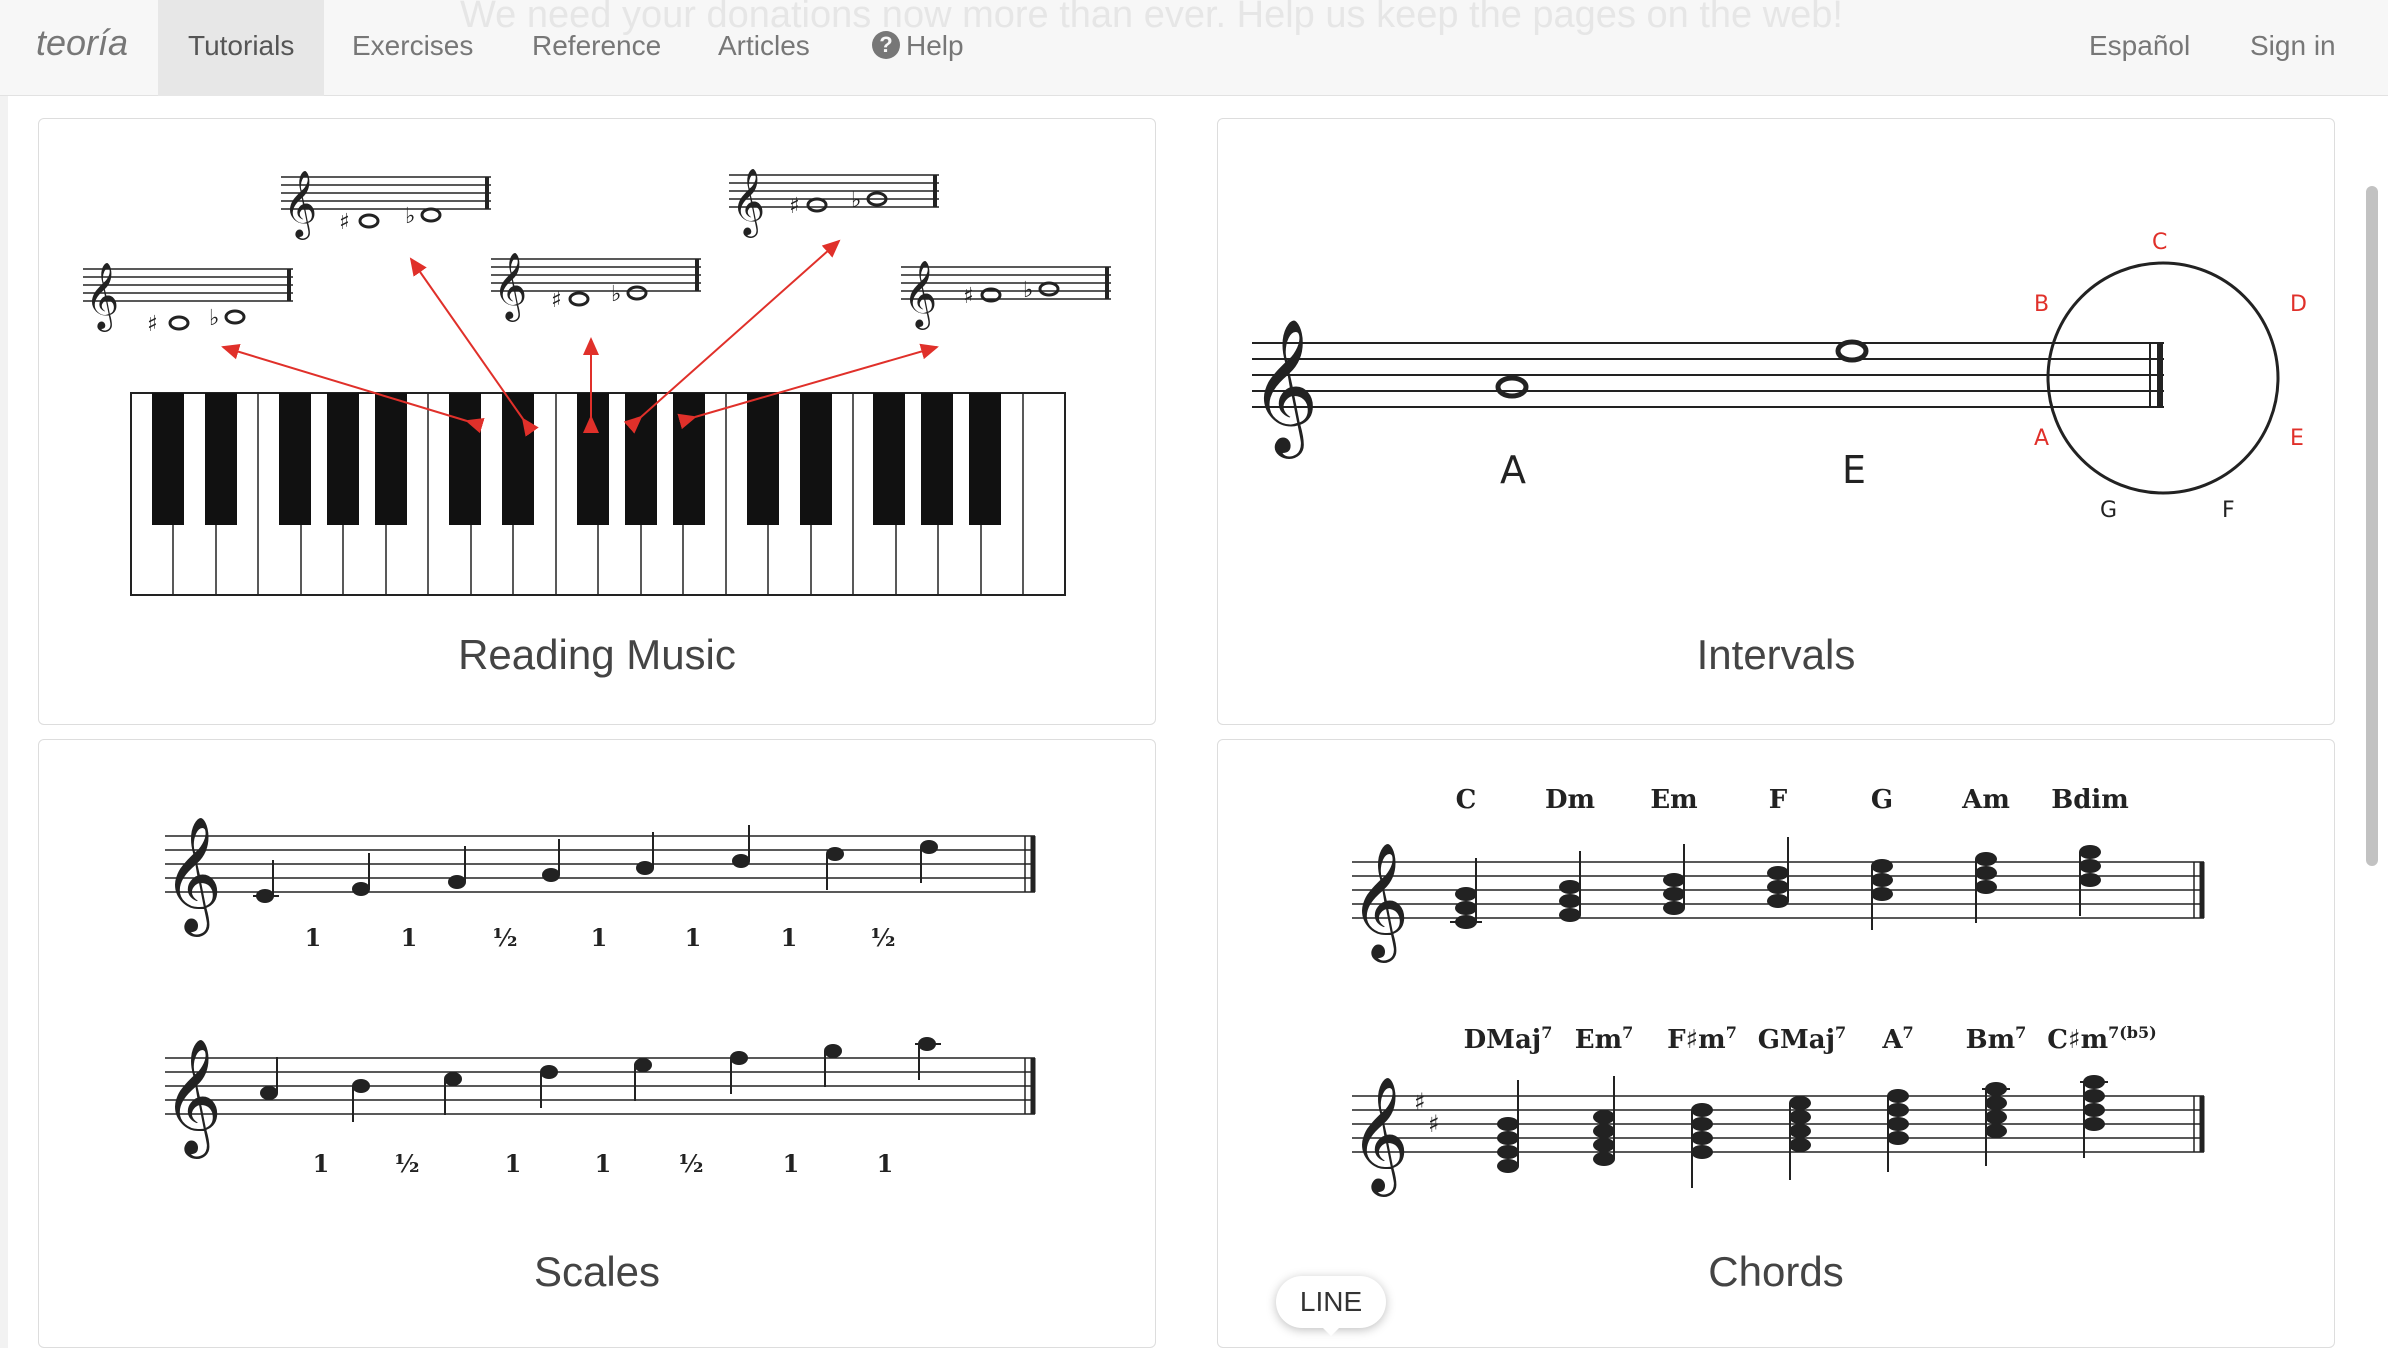  Describe the element at coordinates (1466, 800) in the screenshot. I see `chord-label: C` at that location.